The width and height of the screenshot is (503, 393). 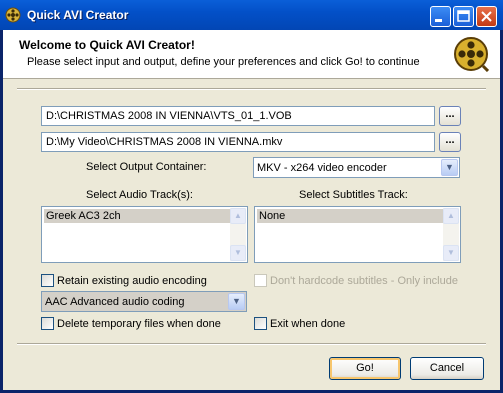 What do you see at coordinates (322, 168) in the screenshot?
I see `output-container-value: MKV - x264 video encoder` at bounding box center [322, 168].